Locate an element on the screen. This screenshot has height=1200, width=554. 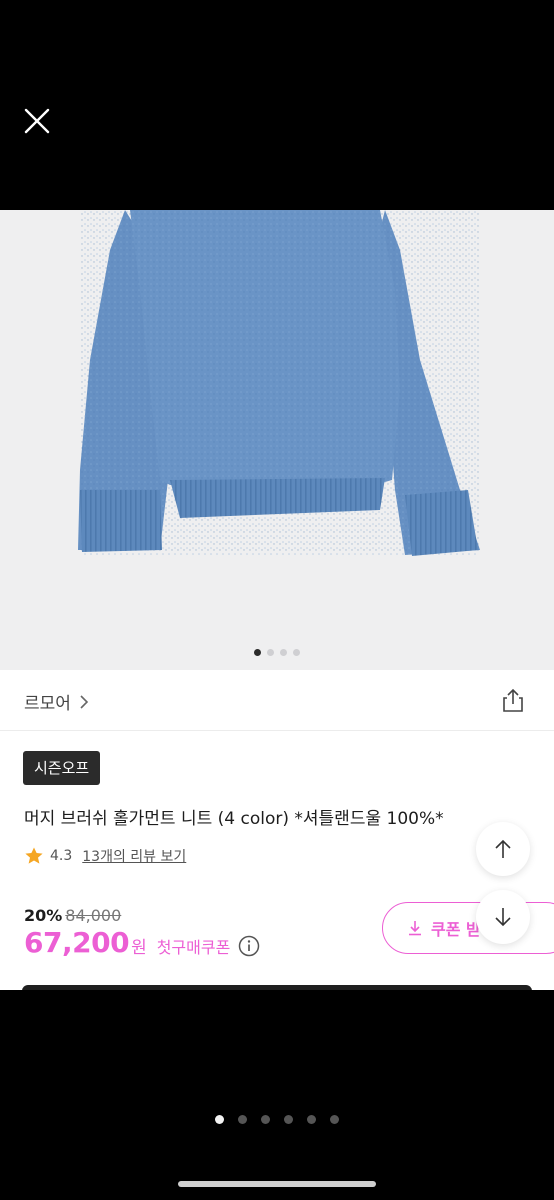
scroll-bottom-button is located at coordinates (503, 917).